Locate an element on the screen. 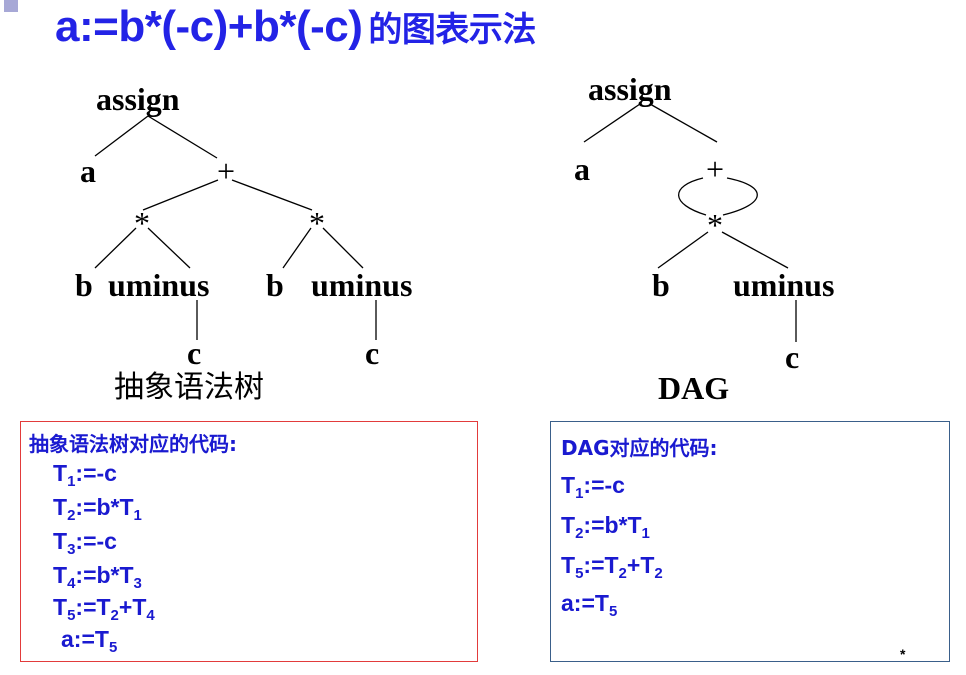 The image size is (966, 675). ast-node-c-2: c is located at coordinates (372, 353).